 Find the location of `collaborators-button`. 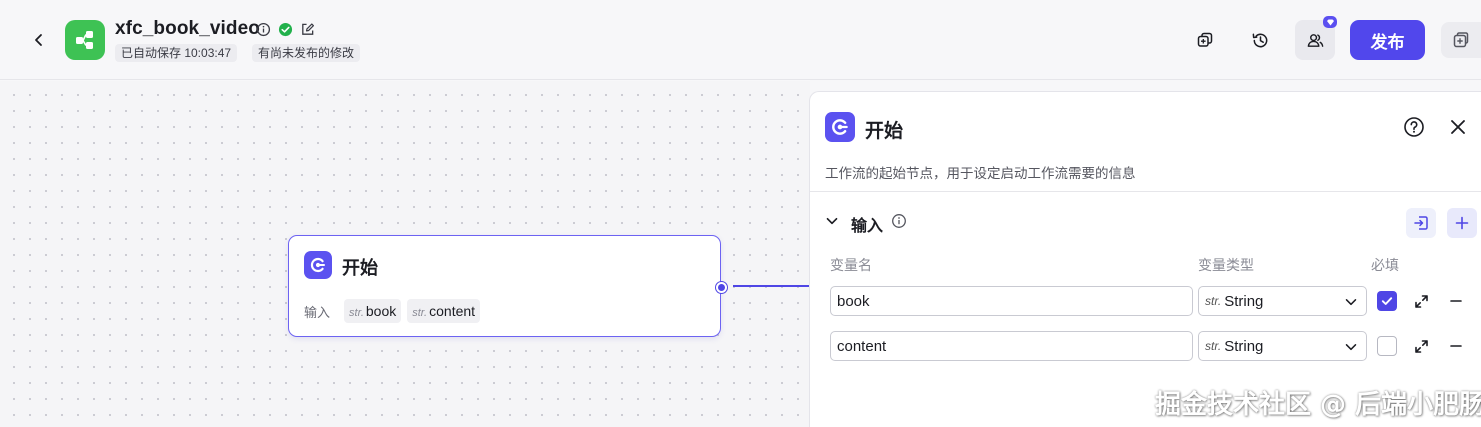

collaborators-button is located at coordinates (1316, 38).